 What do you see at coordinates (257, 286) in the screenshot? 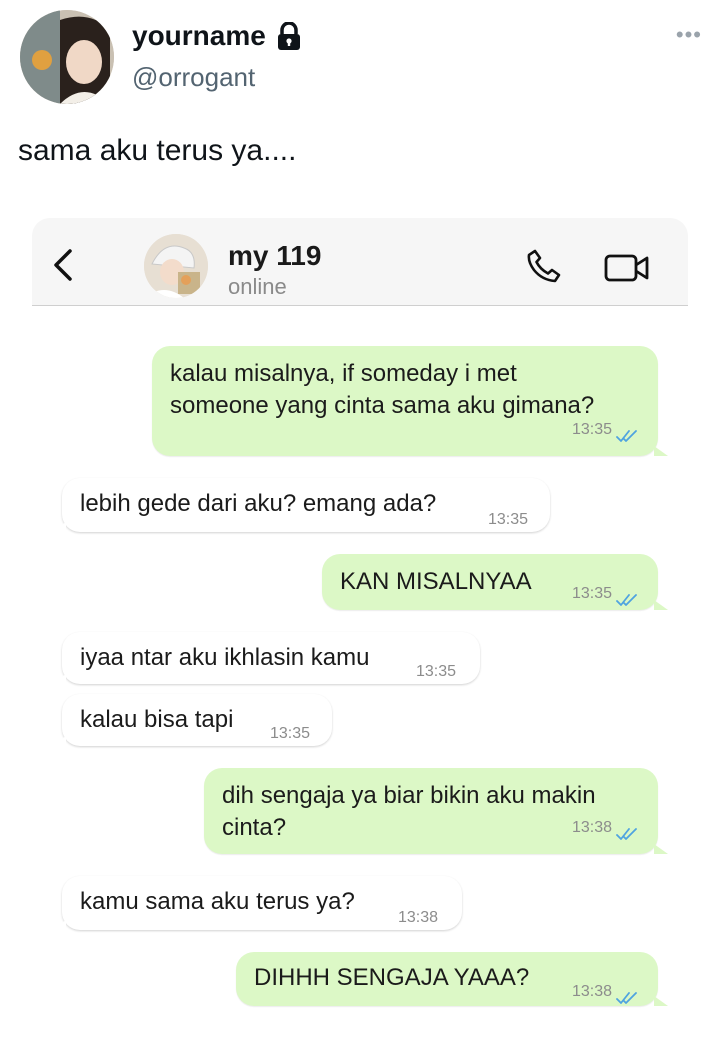
I see `contact-status: online` at bounding box center [257, 286].